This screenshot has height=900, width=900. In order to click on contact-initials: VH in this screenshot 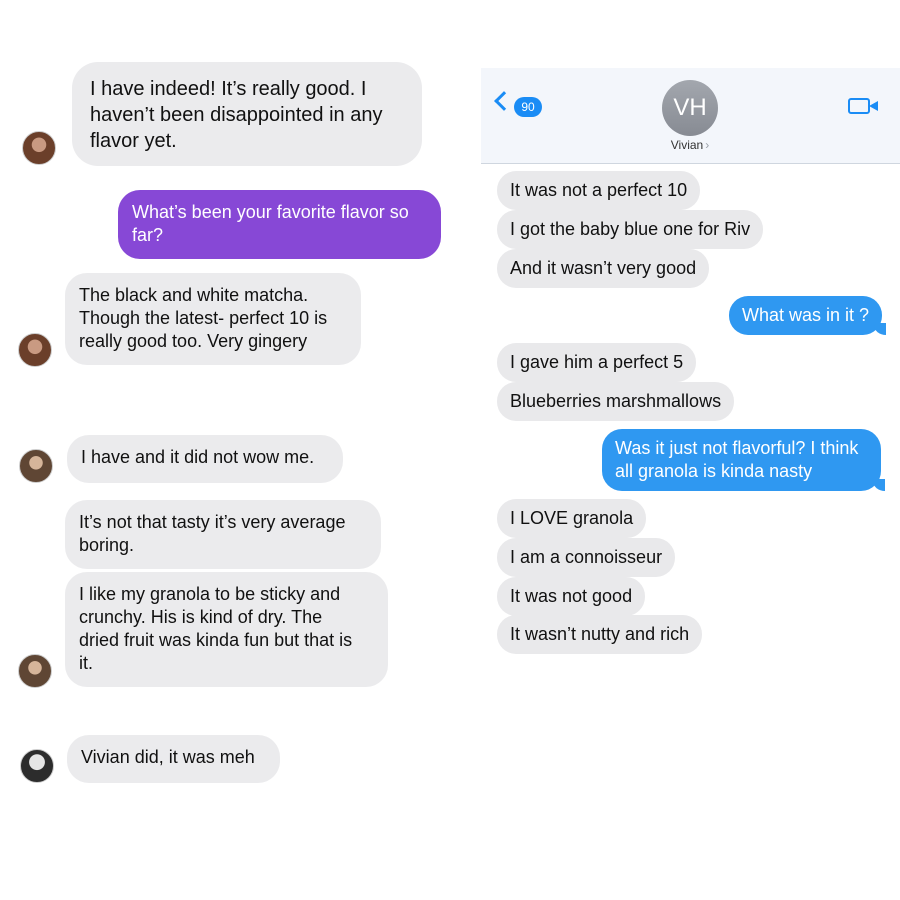, I will do `click(690, 107)`.